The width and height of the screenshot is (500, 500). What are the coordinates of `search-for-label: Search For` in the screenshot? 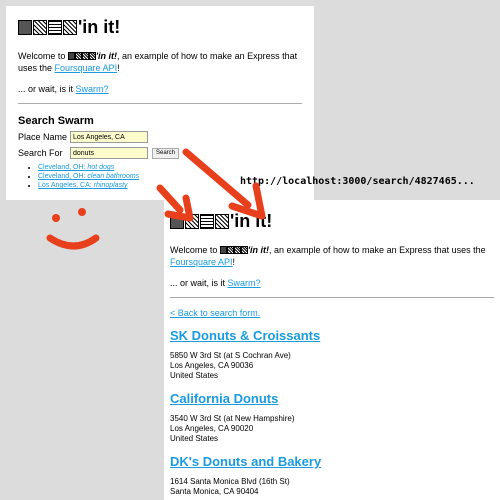 It's located at (40, 153).